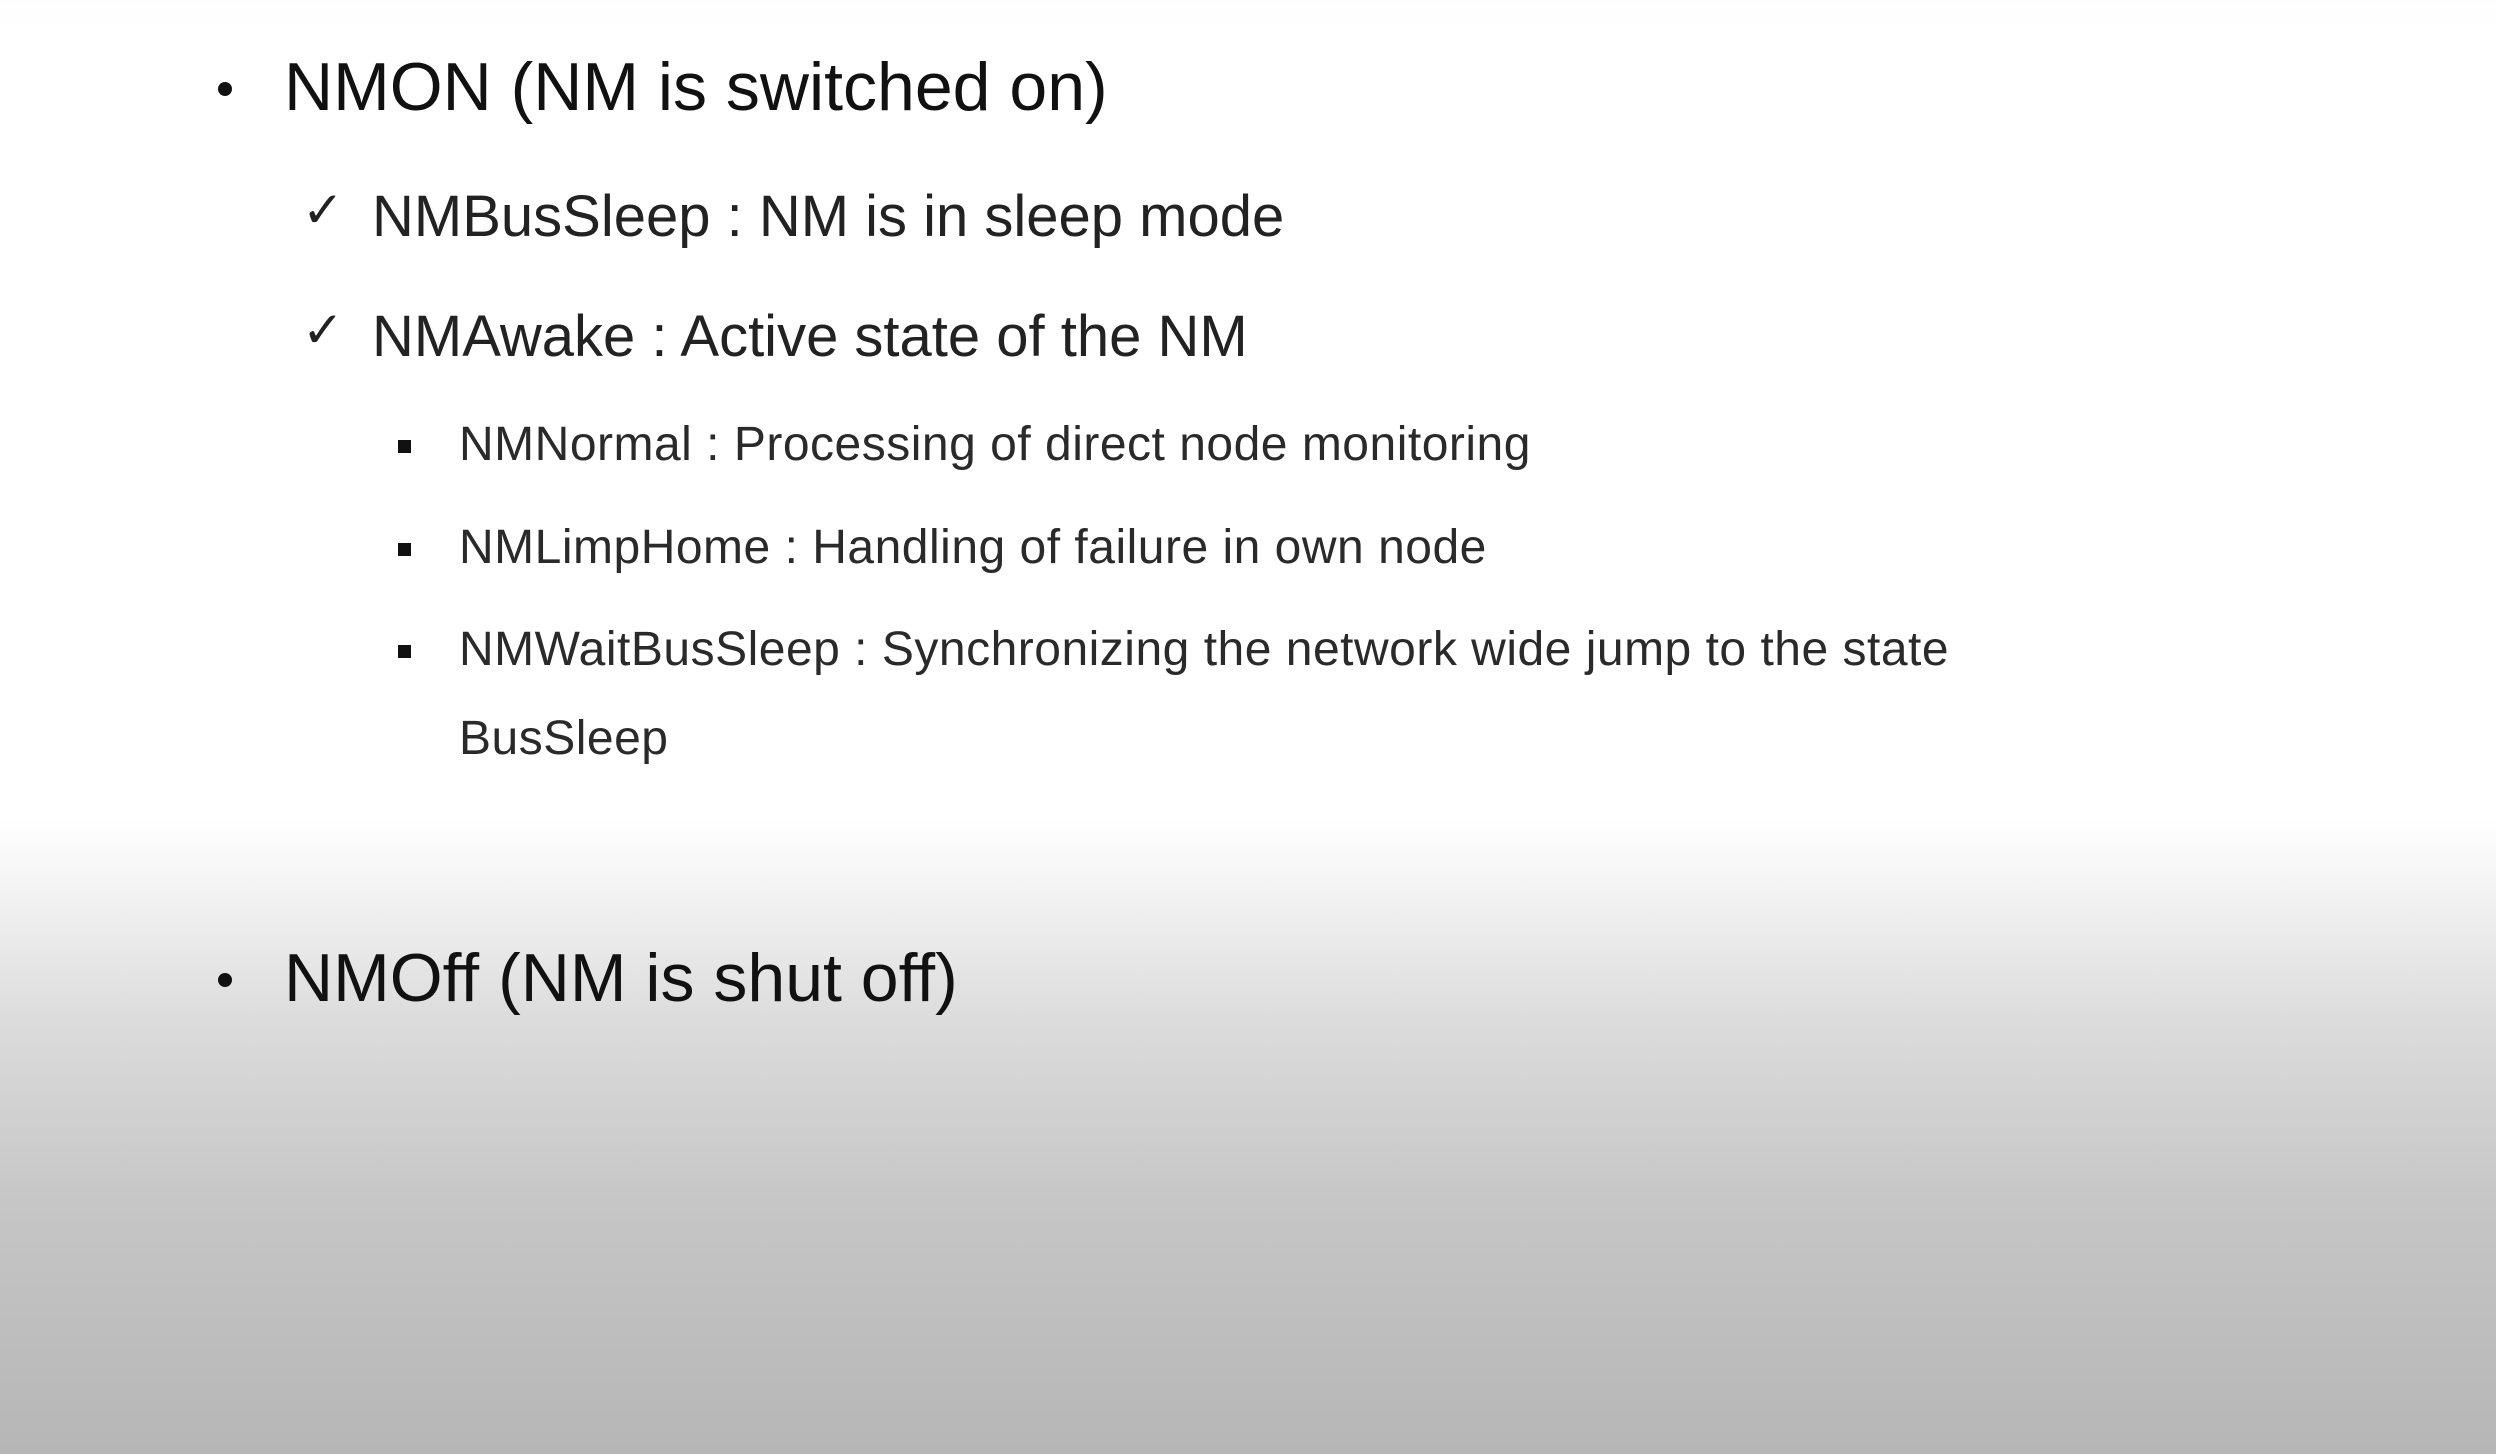  Describe the element at coordinates (810, 336) in the screenshot. I see `list-item-nmawake: NMAwake : Active state of the NM` at that location.